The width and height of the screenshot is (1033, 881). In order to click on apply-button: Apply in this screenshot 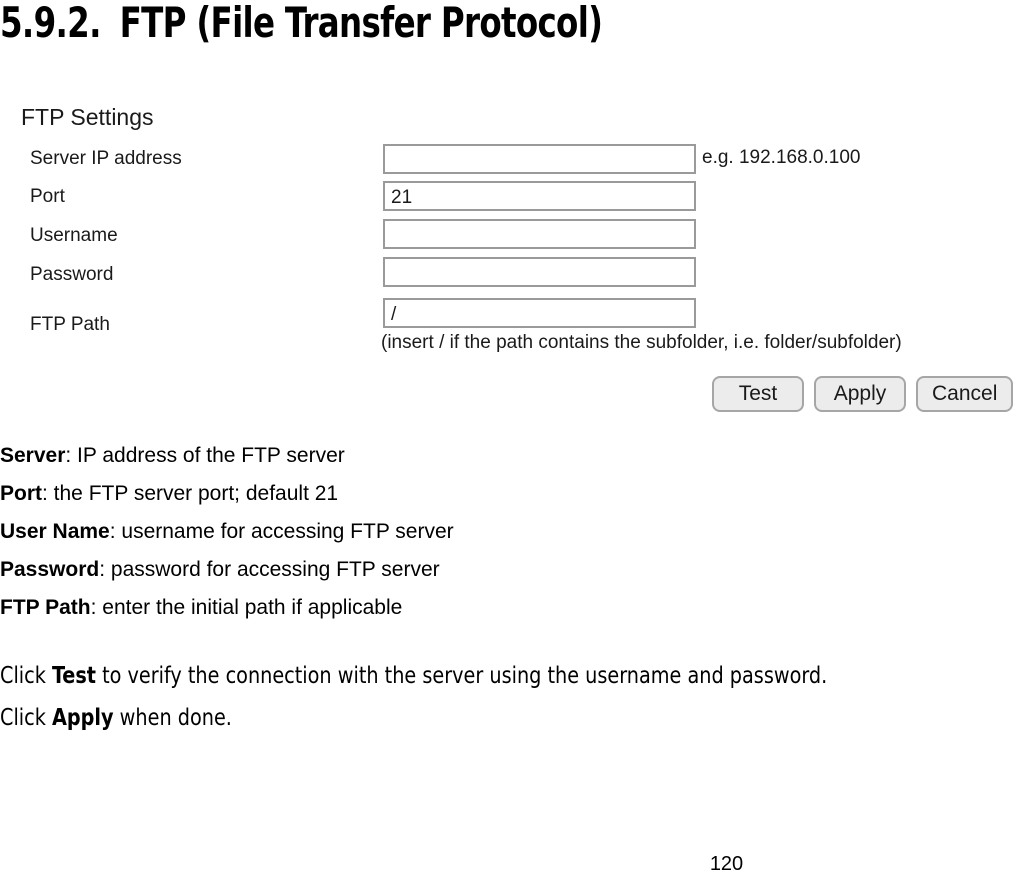, I will do `click(860, 394)`.